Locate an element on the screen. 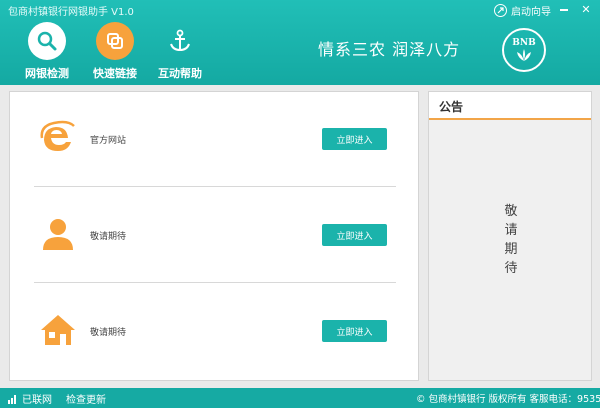 The width and height of the screenshot is (600, 408). notice-title: 公告 is located at coordinates (510, 106).